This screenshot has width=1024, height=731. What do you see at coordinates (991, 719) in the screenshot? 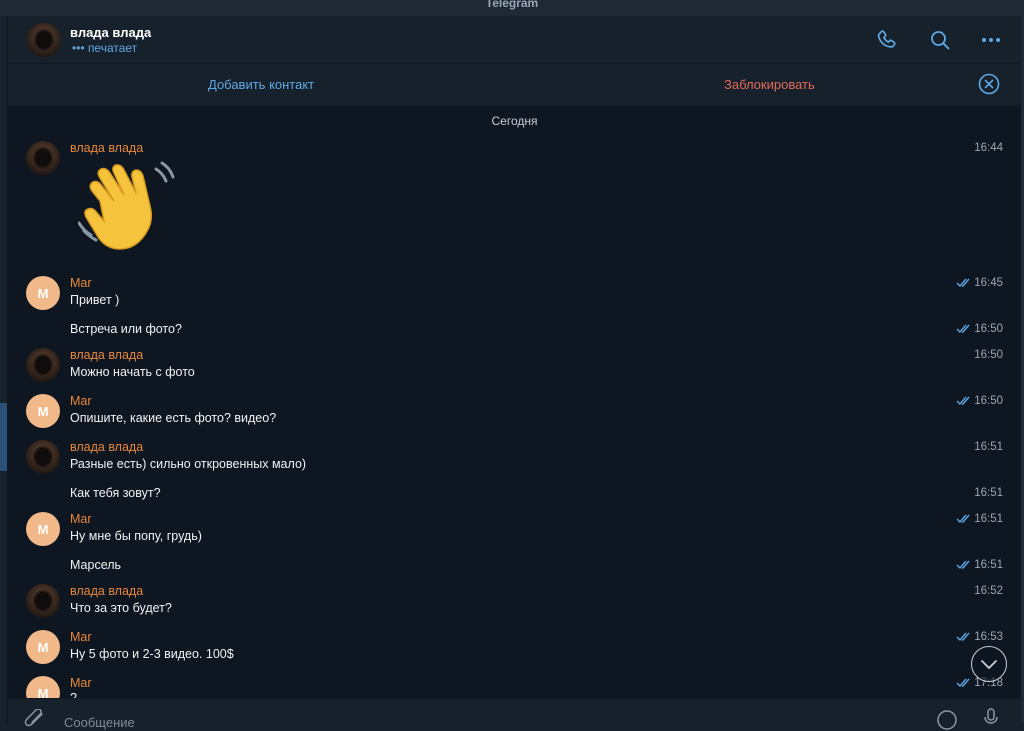
I see `microphone-icon` at bounding box center [991, 719].